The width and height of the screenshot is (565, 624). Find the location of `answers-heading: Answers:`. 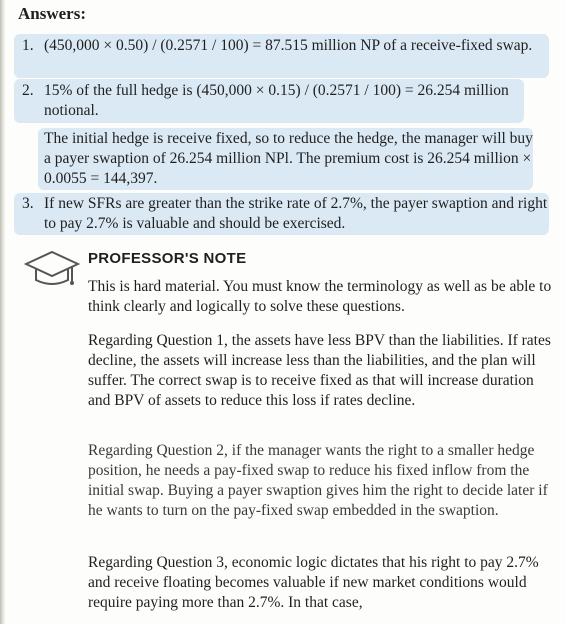

answers-heading: Answers: is located at coordinates (52, 13).